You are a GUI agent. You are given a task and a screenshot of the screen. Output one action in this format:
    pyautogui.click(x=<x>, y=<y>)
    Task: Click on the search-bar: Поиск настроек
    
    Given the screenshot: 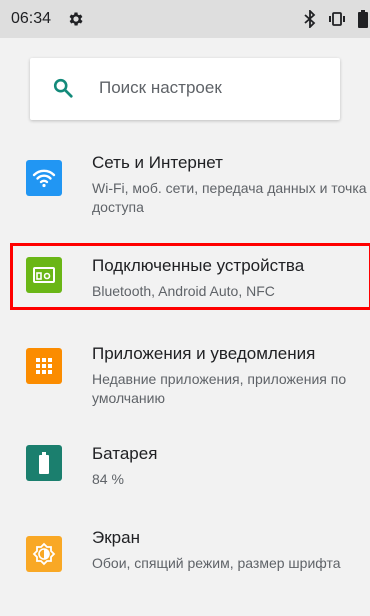 What is the action you would take?
    pyautogui.click(x=185, y=89)
    